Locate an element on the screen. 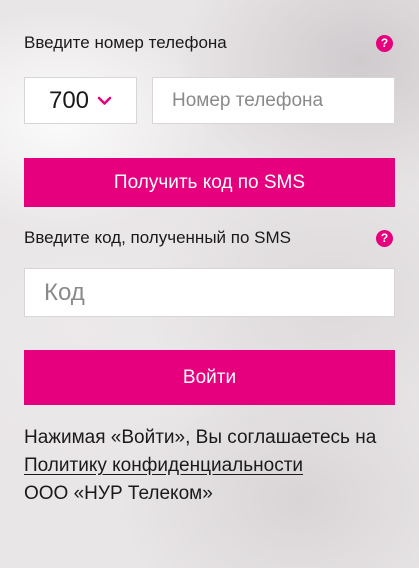 The image size is (419, 568). login-button-label: Войти is located at coordinates (209, 377).